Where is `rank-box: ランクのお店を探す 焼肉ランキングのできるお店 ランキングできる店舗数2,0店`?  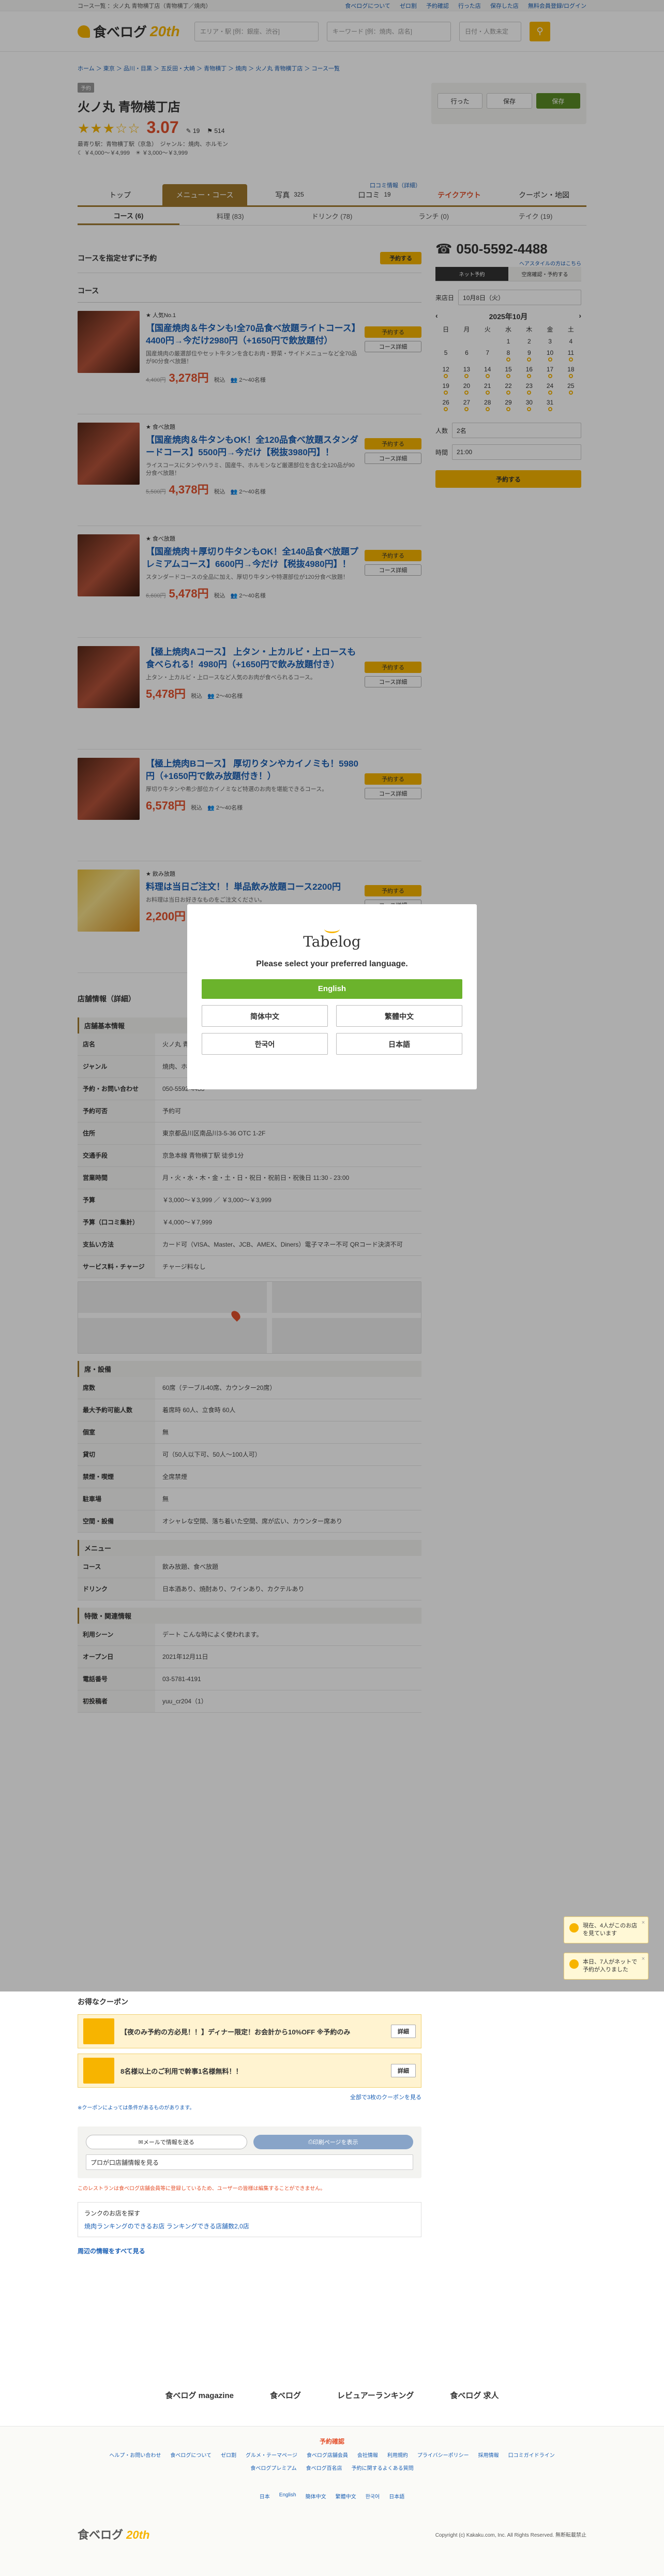
rank-box: ランクのお店を探す 焼肉ランキングのできるお店 ランキングできる店舗数2,0店 is located at coordinates (249, 2219).